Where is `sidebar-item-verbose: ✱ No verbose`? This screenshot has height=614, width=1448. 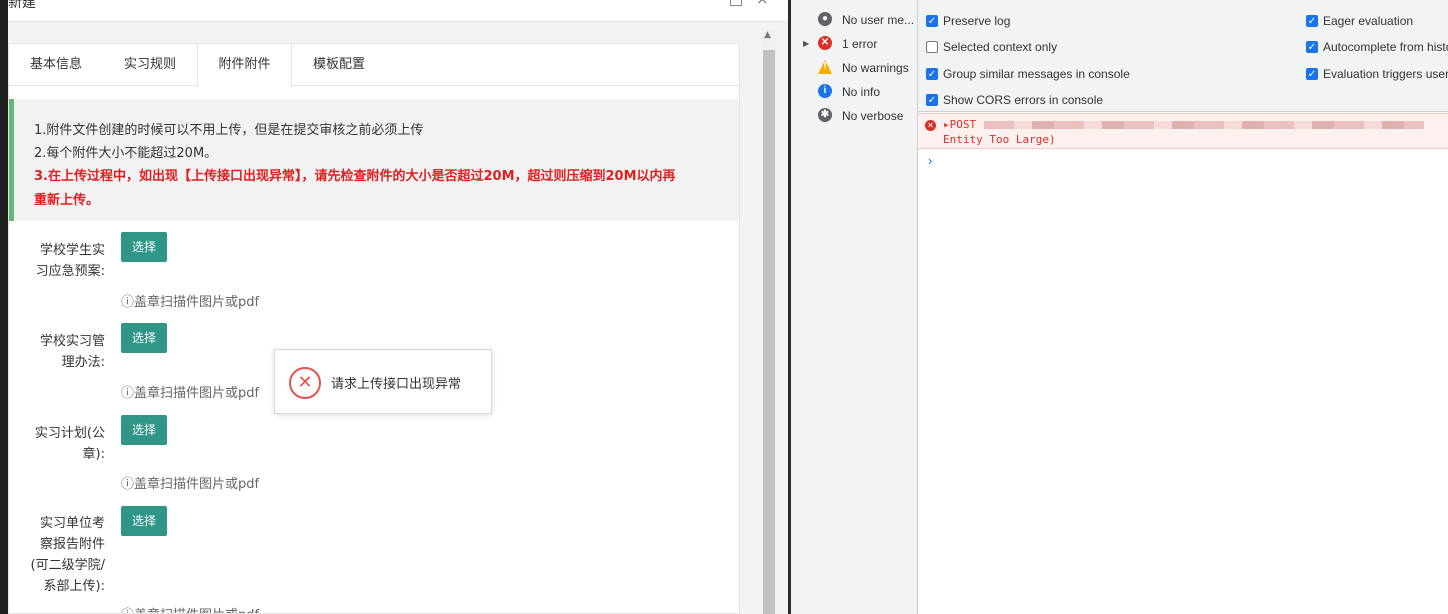
sidebar-item-verbose: ✱ No verbose is located at coordinates (854, 116).